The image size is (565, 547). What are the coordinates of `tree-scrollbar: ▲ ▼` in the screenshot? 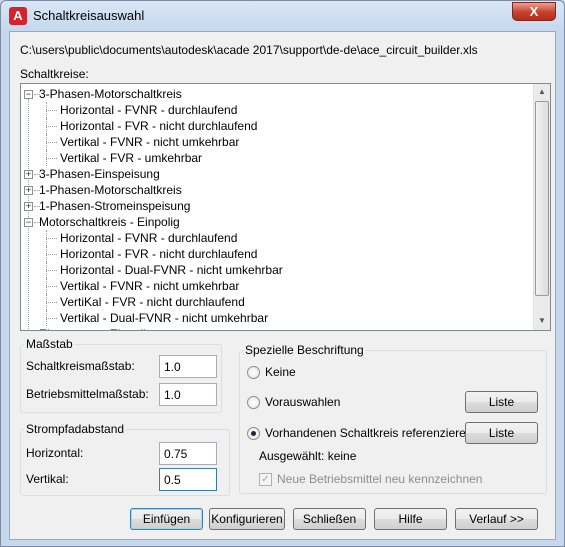 It's located at (541, 207).